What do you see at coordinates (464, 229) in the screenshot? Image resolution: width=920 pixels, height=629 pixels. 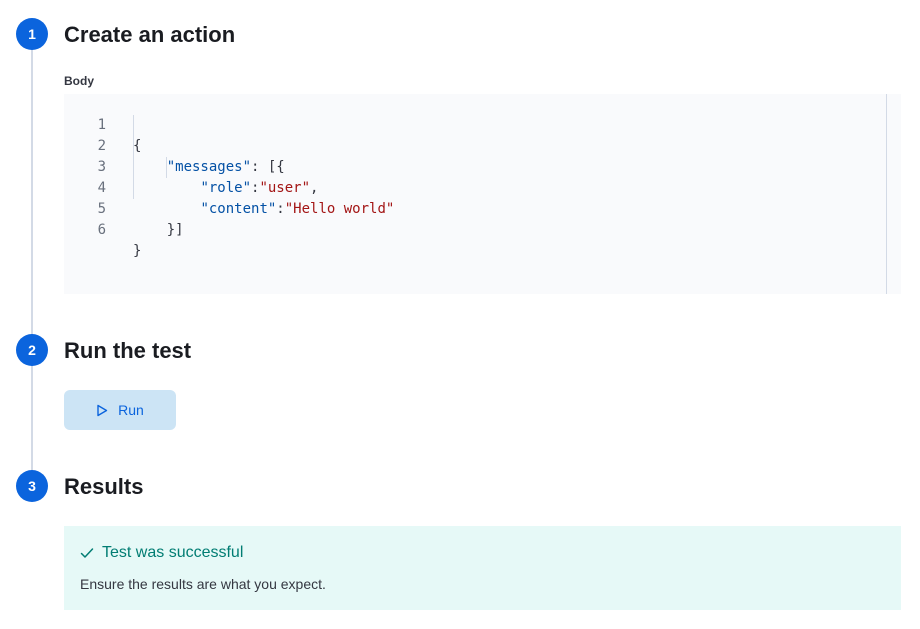 I see `code-line: 6 }` at bounding box center [464, 229].